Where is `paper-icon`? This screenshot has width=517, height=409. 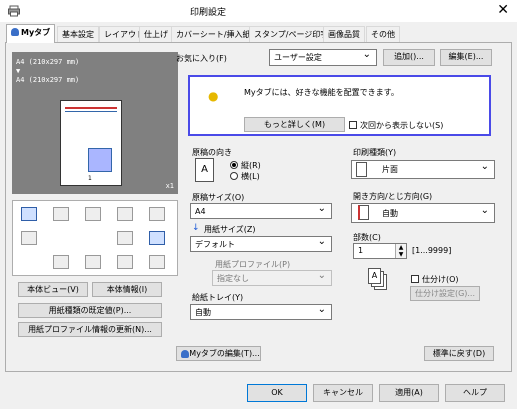 paper-icon is located at coordinates (29, 238).